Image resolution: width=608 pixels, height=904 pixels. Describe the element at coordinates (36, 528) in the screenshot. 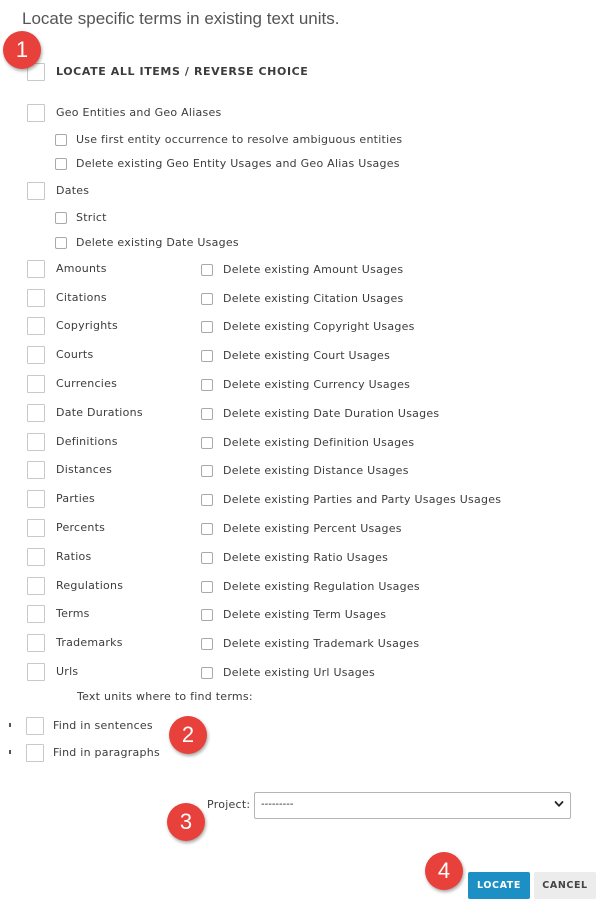

I see `percents-checkbox` at that location.